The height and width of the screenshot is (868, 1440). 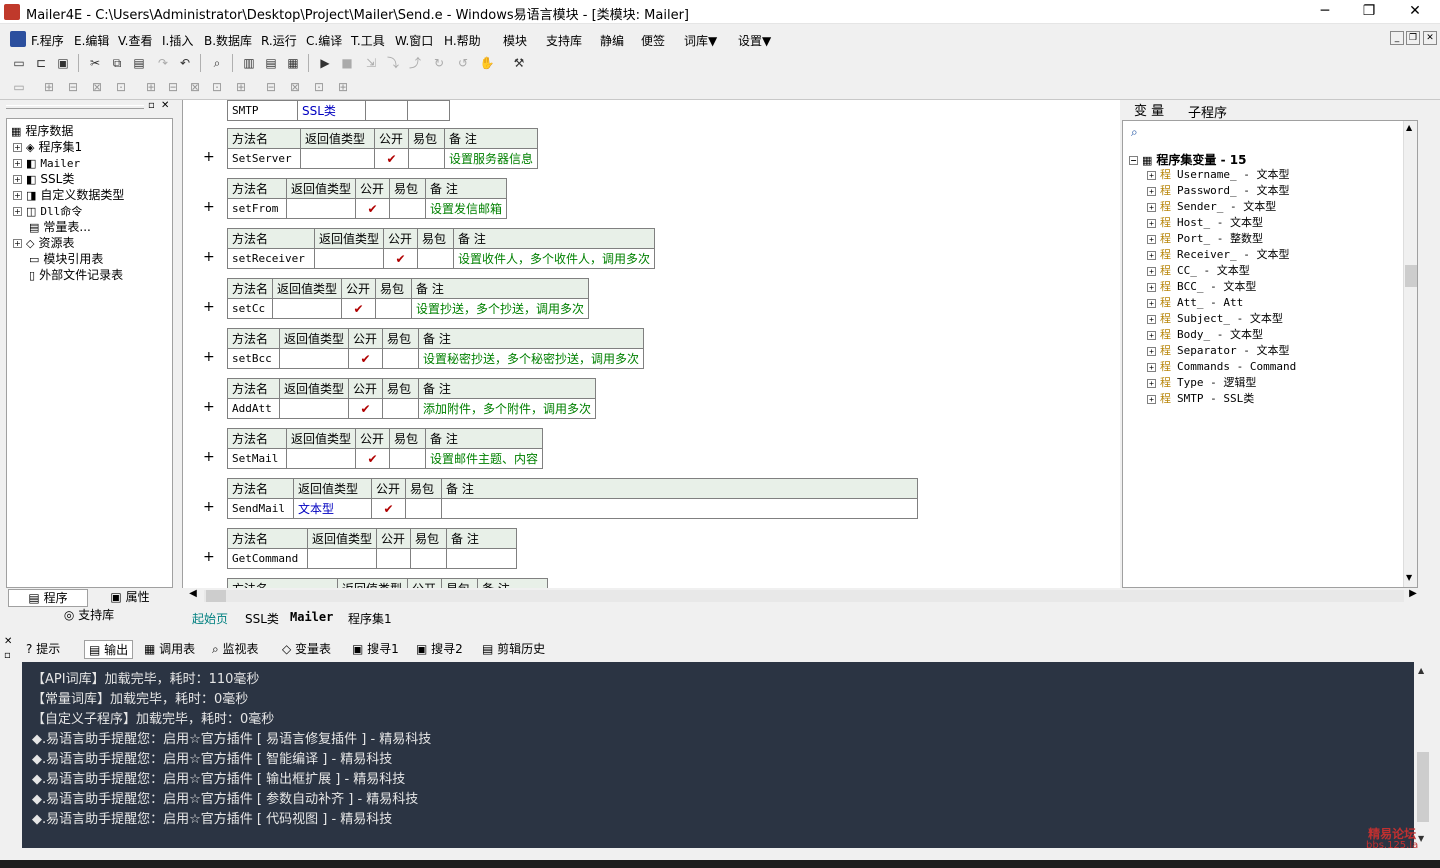 I want to click on tab-variables: 变 量, so click(x=1149, y=109).